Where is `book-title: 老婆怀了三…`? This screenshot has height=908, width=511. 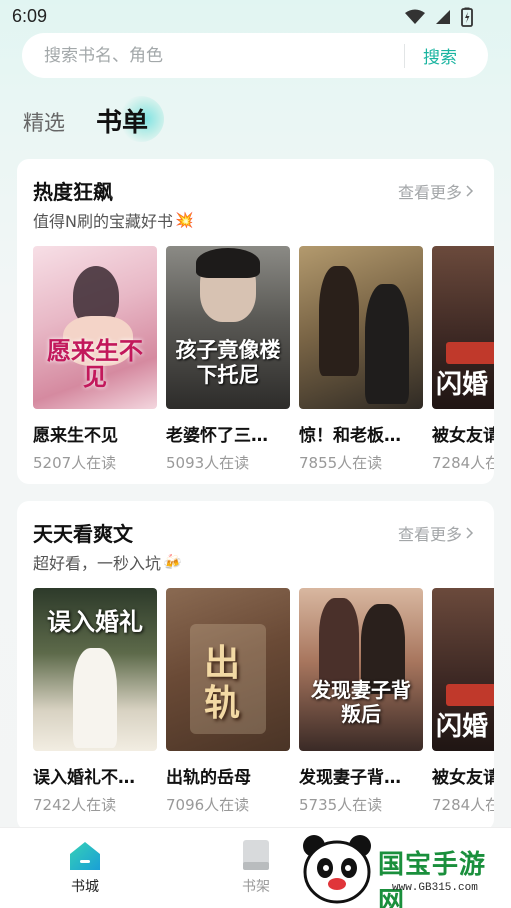
book-title: 老婆怀了三… is located at coordinates (217, 436).